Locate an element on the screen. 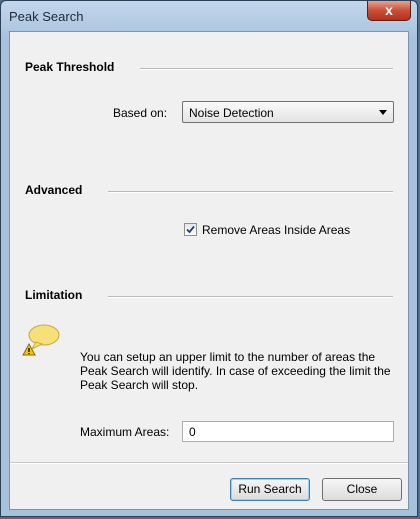  advanced-separator is located at coordinates (250, 192).